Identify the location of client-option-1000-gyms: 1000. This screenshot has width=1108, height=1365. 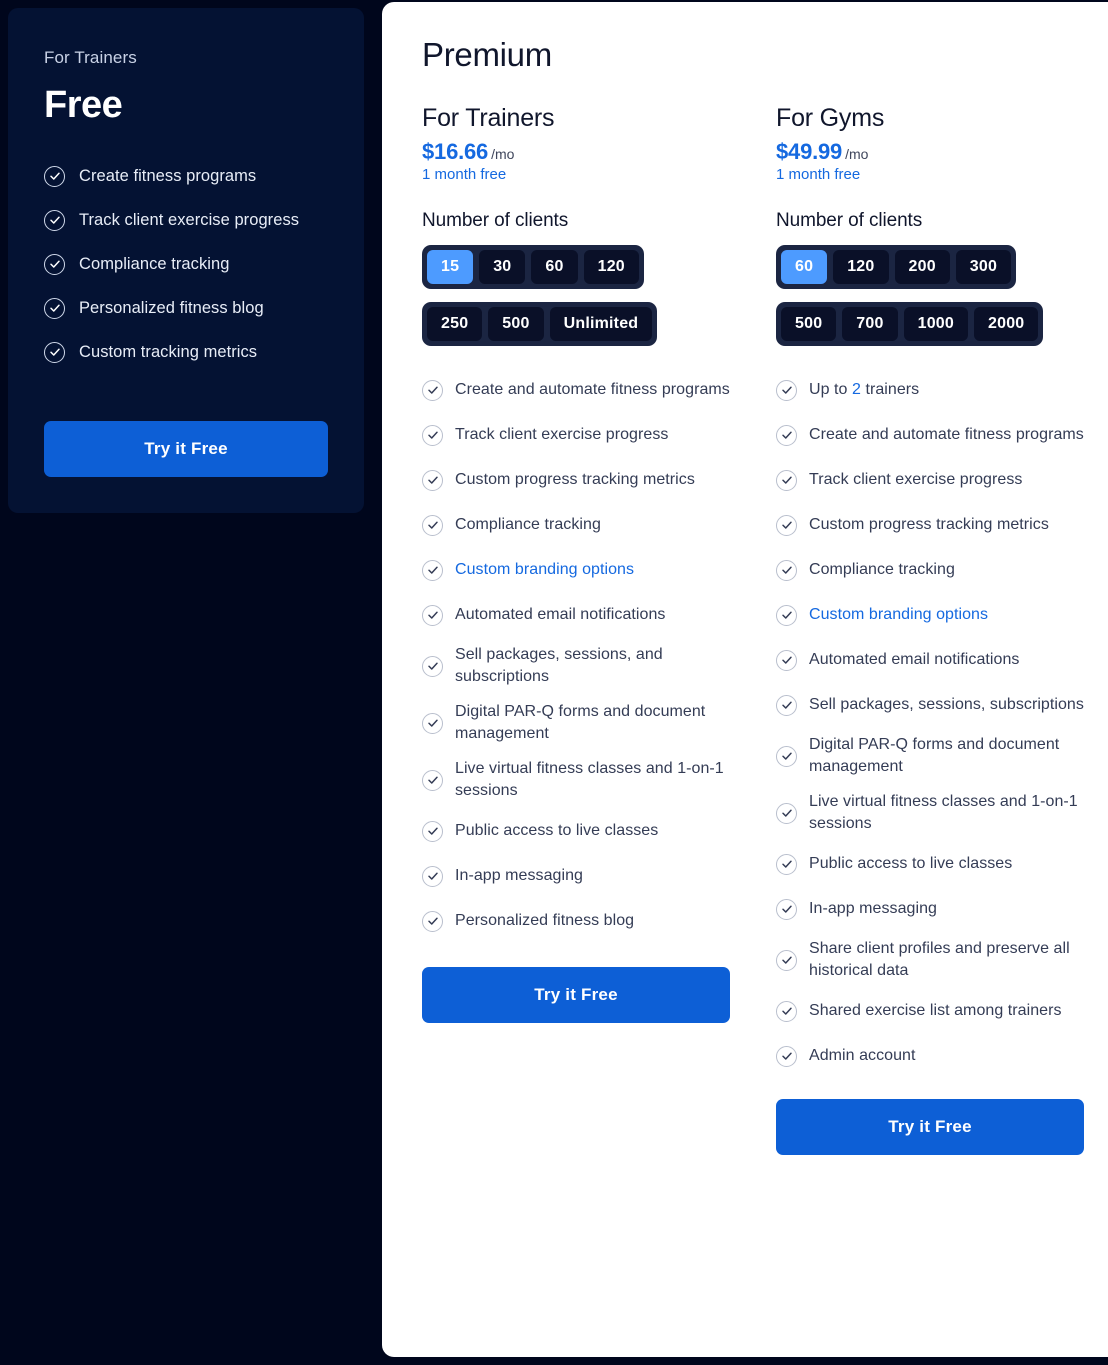
(935, 324).